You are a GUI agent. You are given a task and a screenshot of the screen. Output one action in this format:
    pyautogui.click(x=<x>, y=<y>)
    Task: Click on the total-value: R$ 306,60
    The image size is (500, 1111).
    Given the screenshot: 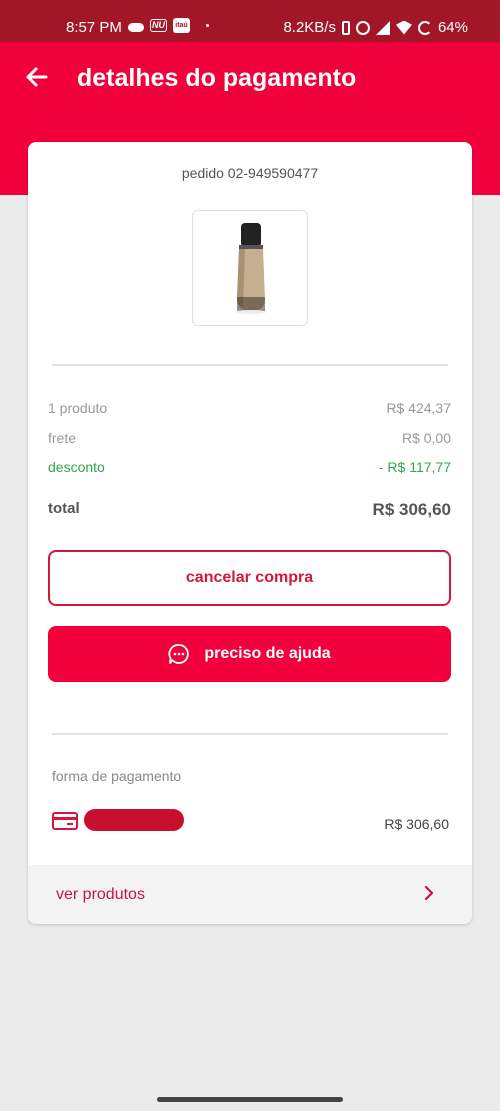 What is the action you would take?
    pyautogui.click(x=411, y=509)
    